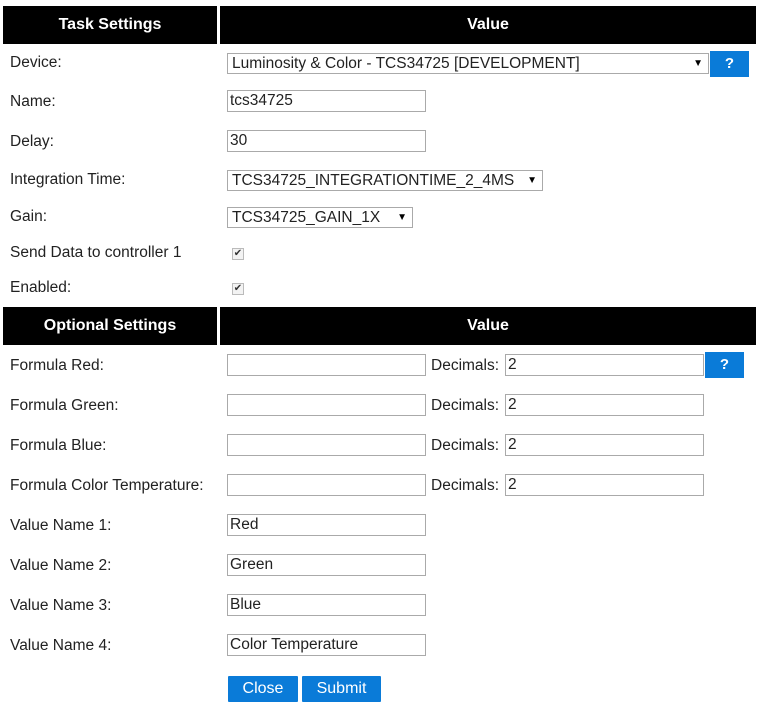  I want to click on decimals-red-input: 2, so click(604, 365).